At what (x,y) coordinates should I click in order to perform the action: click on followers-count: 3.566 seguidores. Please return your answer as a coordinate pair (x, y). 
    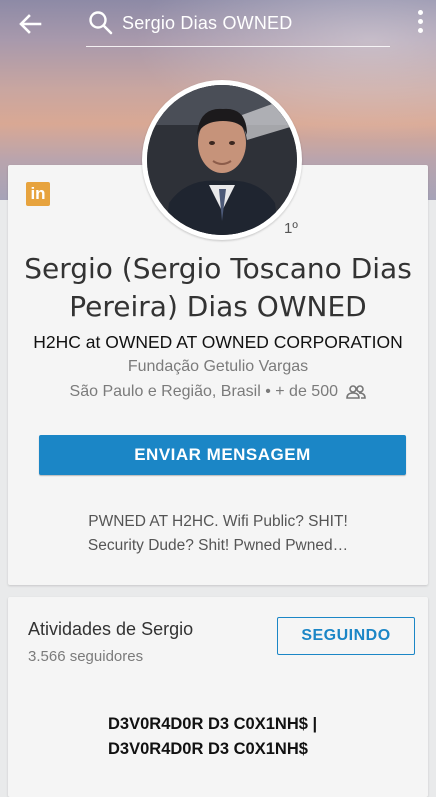
    Looking at the image, I should click on (86, 656).